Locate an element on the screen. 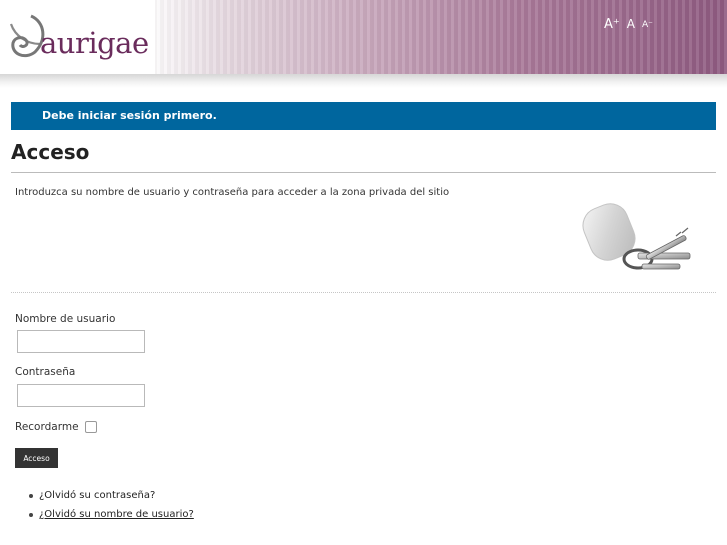  keys-icon is located at coordinates (636, 236).